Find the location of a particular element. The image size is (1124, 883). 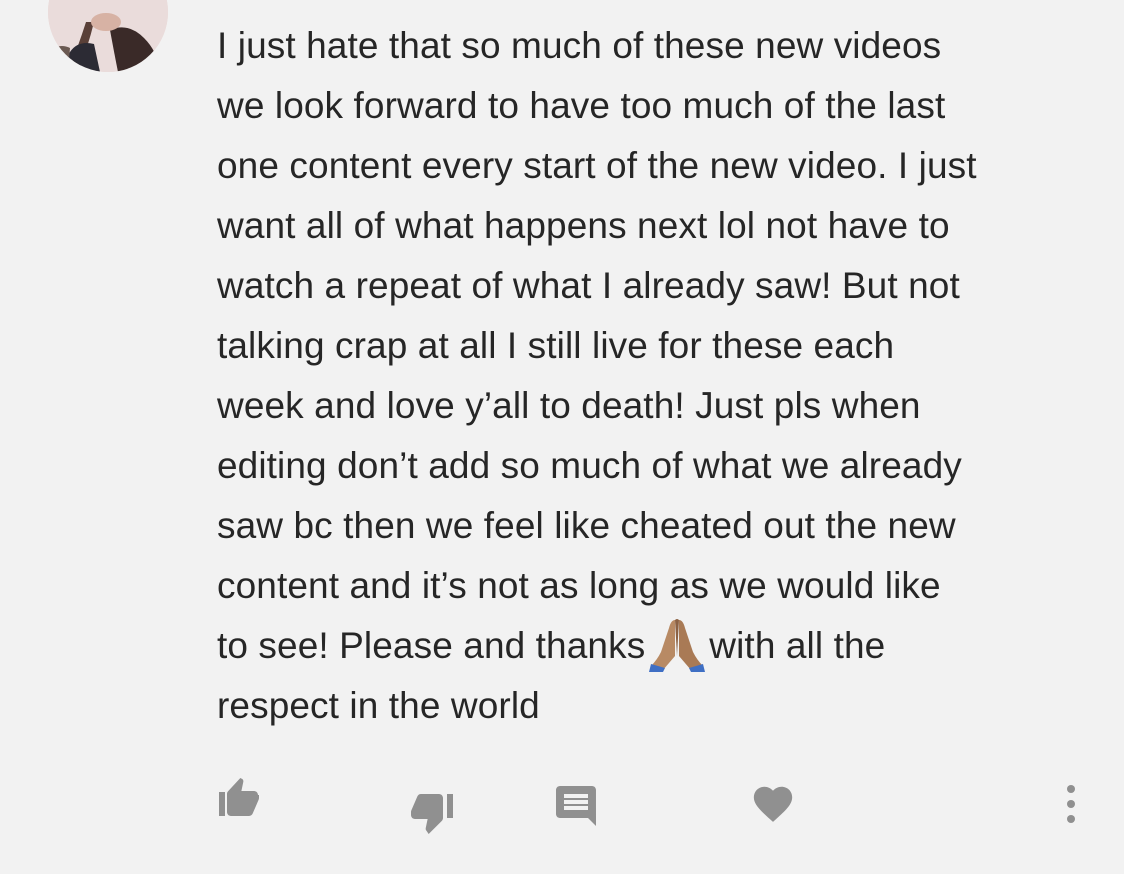

comment-icon is located at coordinates (576, 806).